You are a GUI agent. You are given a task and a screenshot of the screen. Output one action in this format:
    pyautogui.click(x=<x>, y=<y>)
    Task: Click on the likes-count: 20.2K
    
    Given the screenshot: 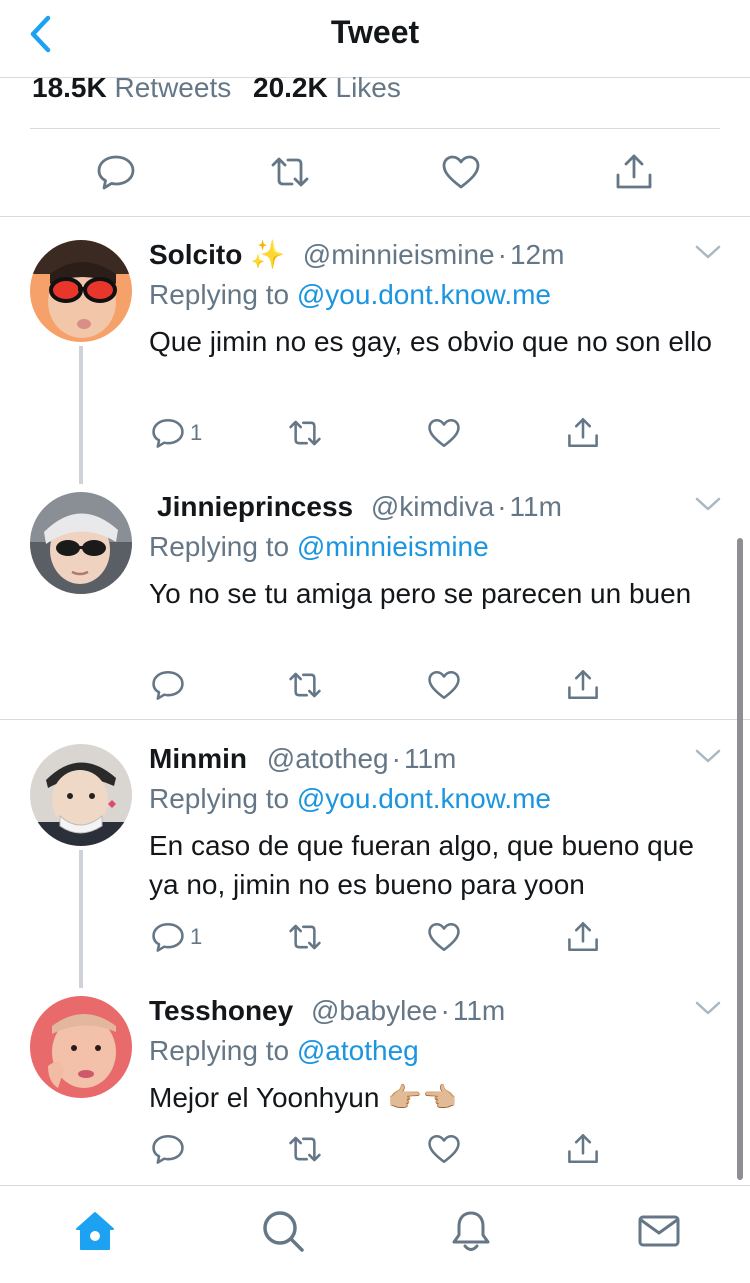 What is the action you would take?
    pyautogui.click(x=290, y=87)
    